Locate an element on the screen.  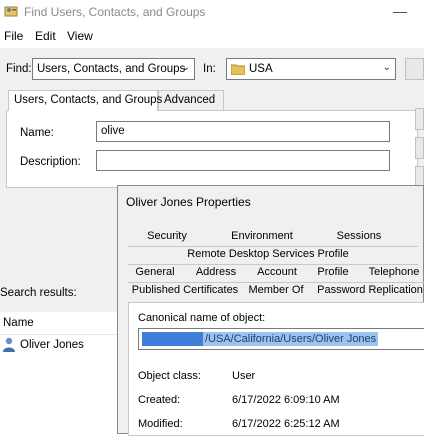
window-title: Find Users, Contacts, and Groups is located at coordinates (115, 12).